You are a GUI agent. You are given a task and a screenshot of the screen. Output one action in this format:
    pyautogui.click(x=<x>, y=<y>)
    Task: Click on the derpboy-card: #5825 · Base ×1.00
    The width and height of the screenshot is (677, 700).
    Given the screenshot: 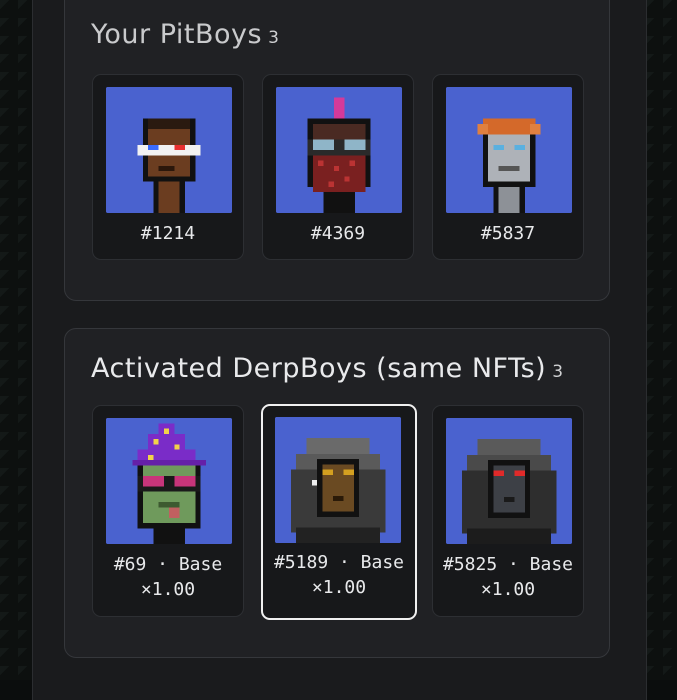 What is the action you would take?
    pyautogui.click(x=508, y=511)
    